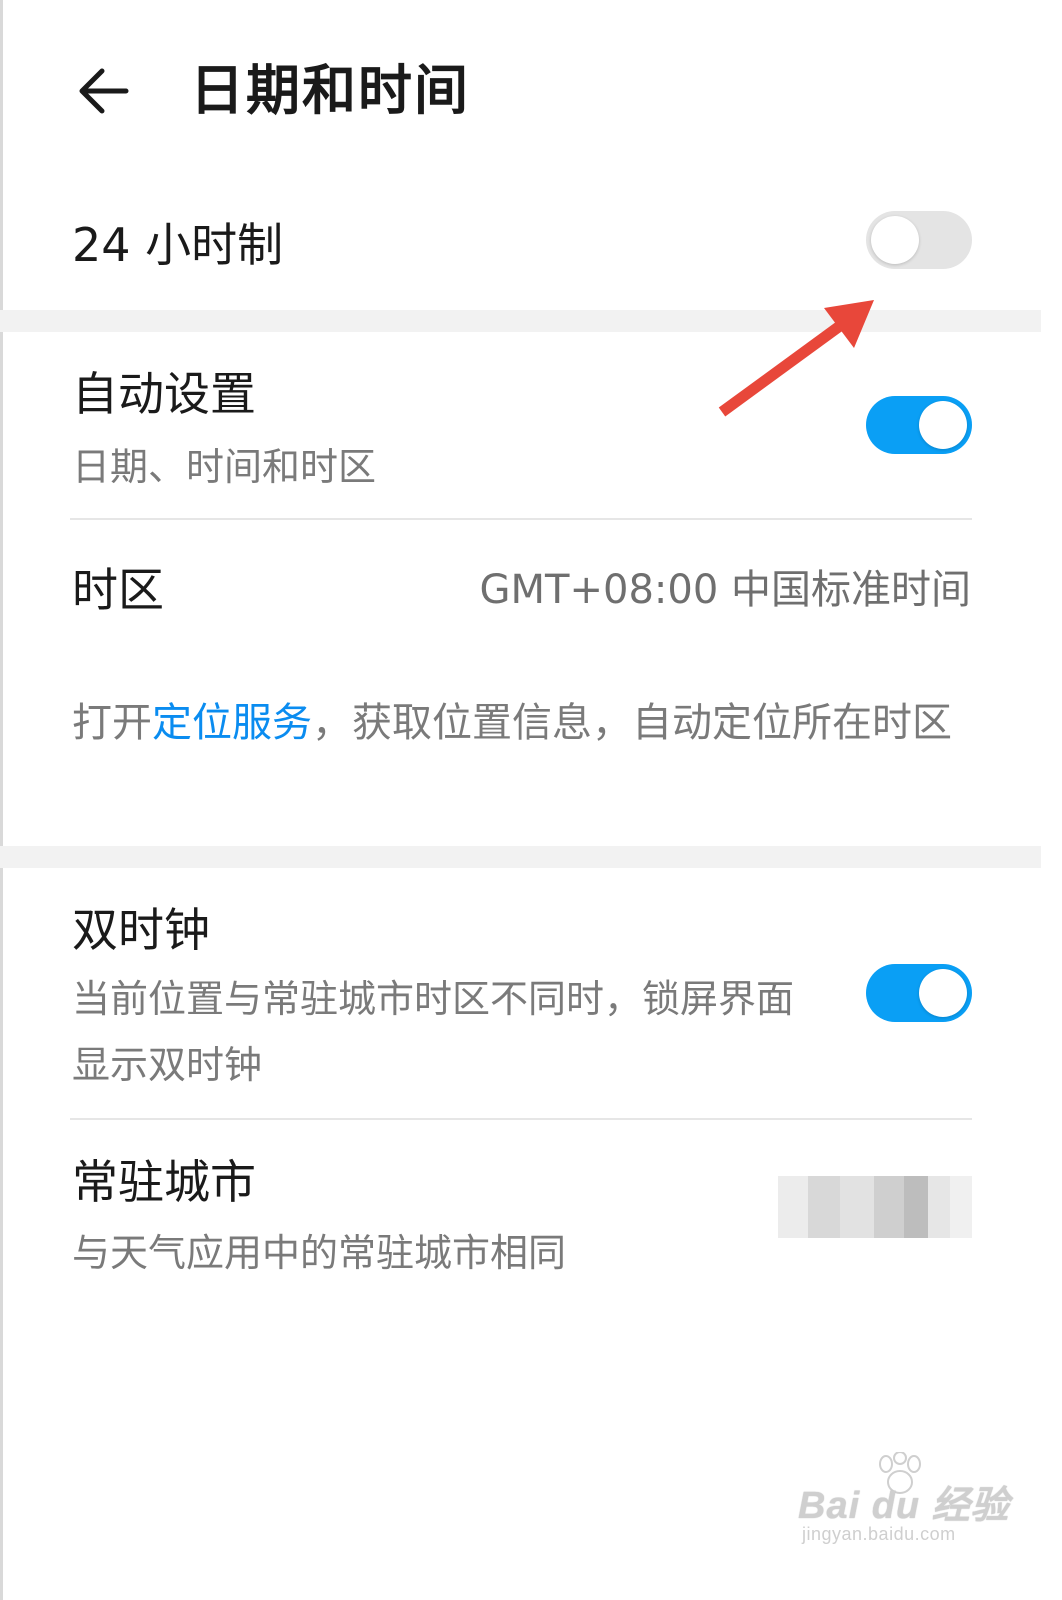 Image resolution: width=1062 pixels, height=1600 pixels. What do you see at coordinates (164, 1182) in the screenshot?
I see `setting-label-home-city: 常驻城市` at bounding box center [164, 1182].